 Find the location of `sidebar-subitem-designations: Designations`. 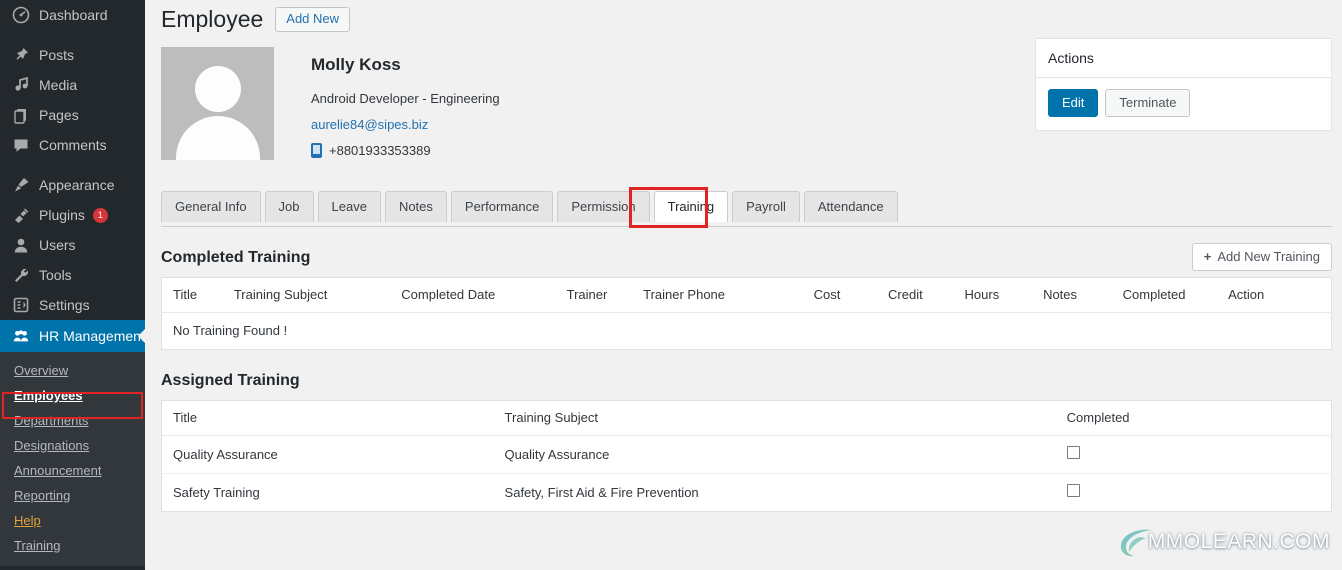

sidebar-subitem-designations: Designations is located at coordinates (72, 445).